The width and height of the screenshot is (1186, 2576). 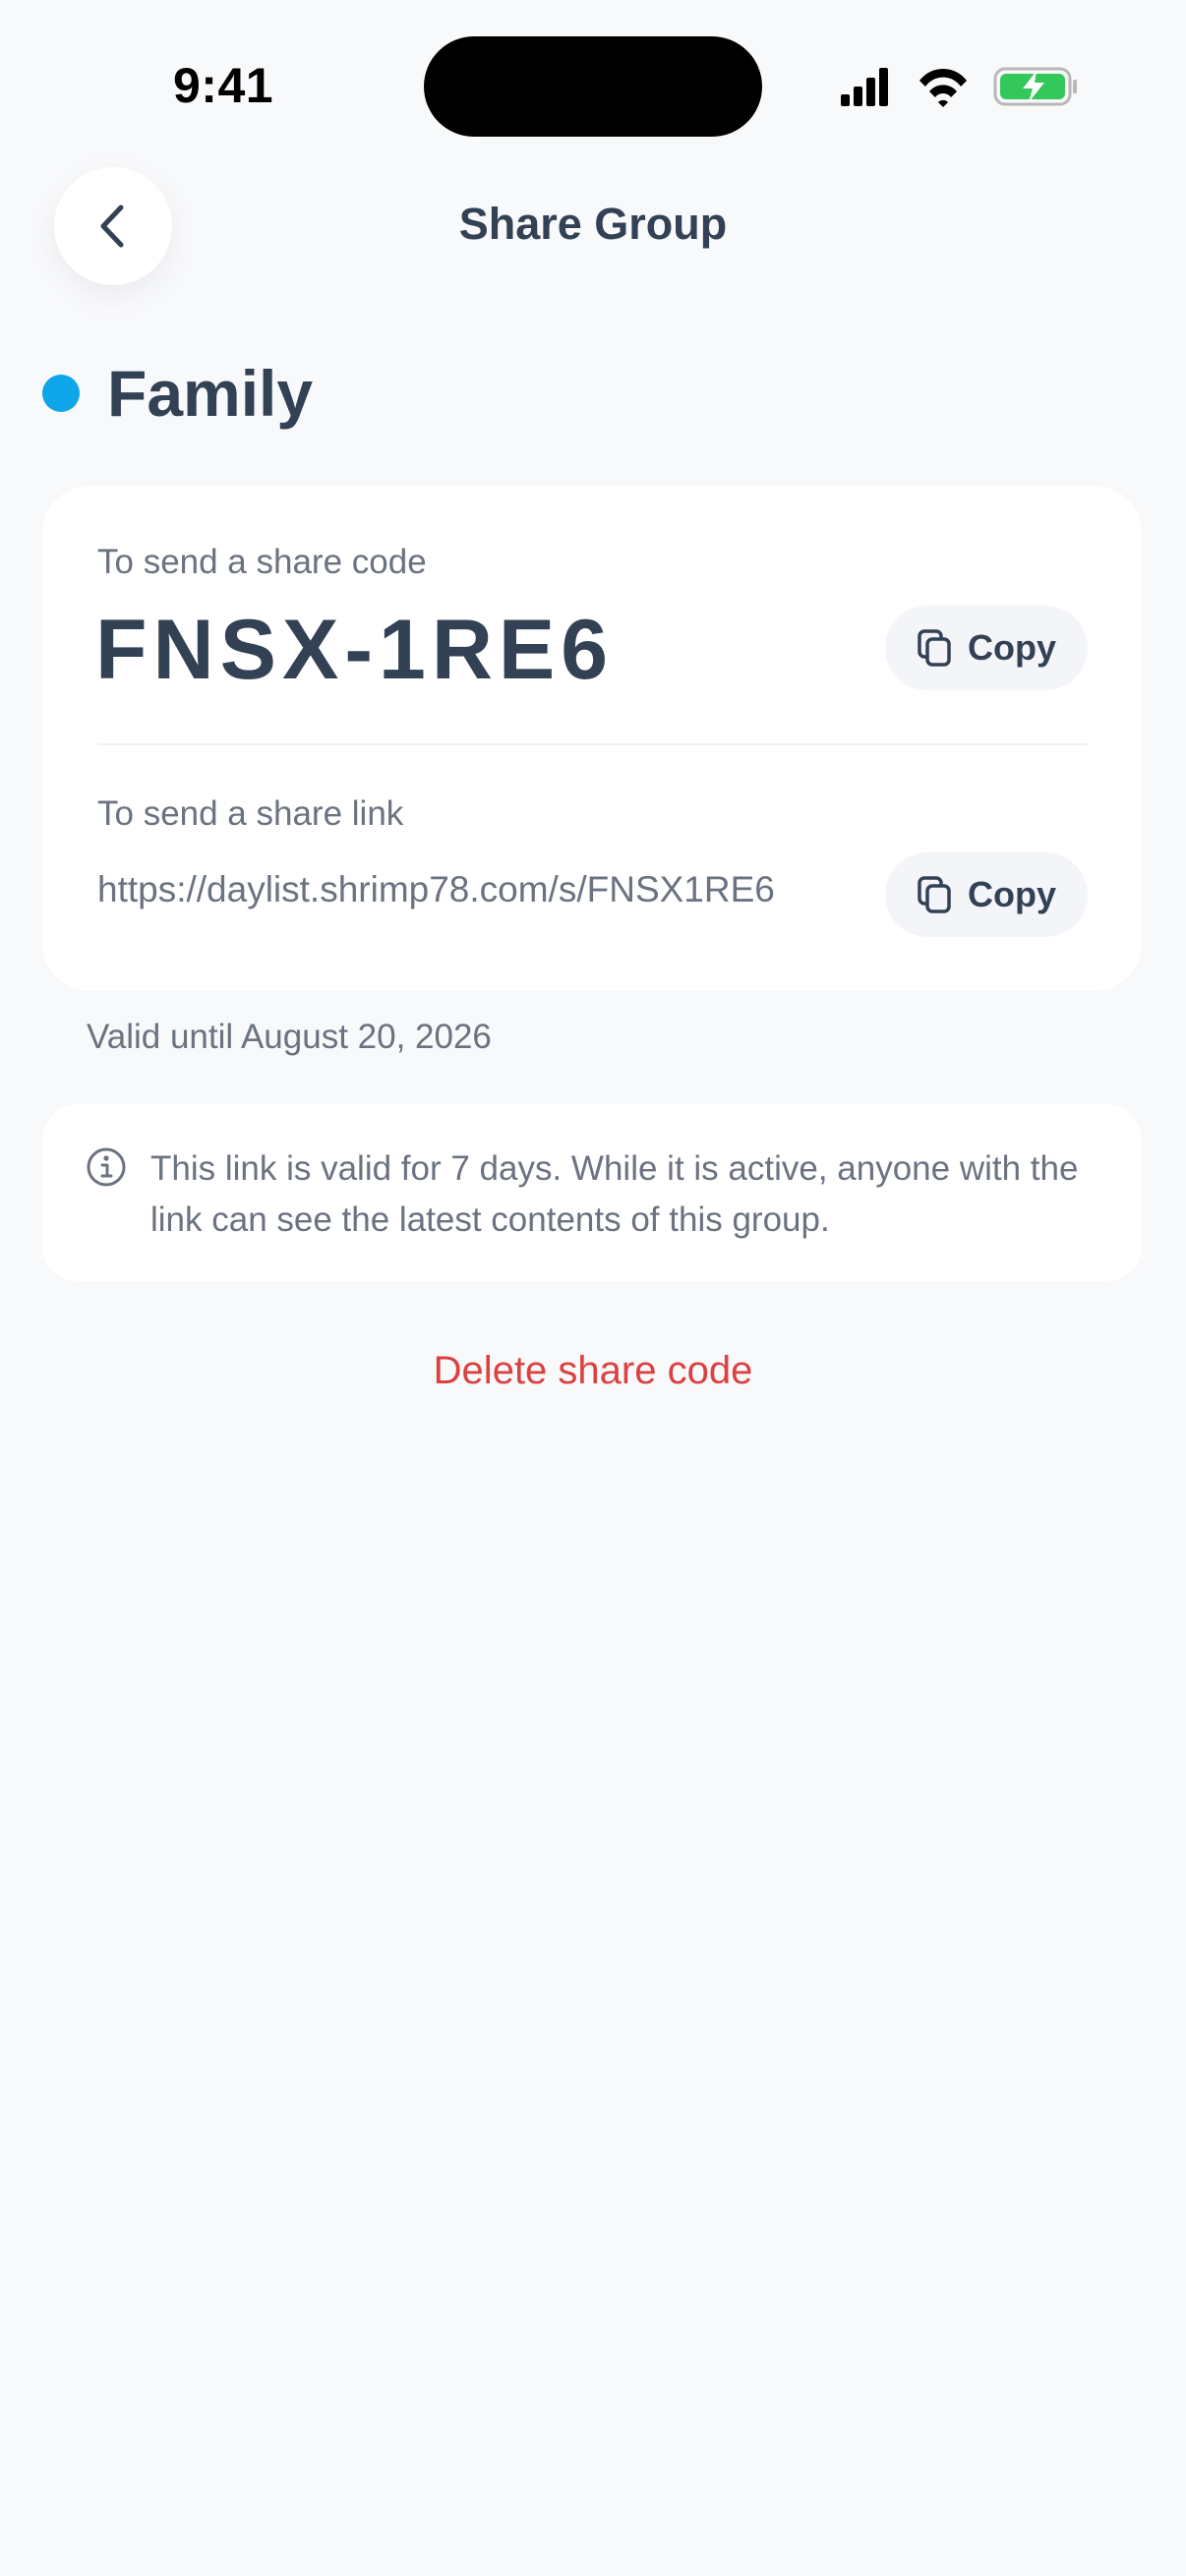 What do you see at coordinates (106, 1167) in the screenshot?
I see `info-icon` at bounding box center [106, 1167].